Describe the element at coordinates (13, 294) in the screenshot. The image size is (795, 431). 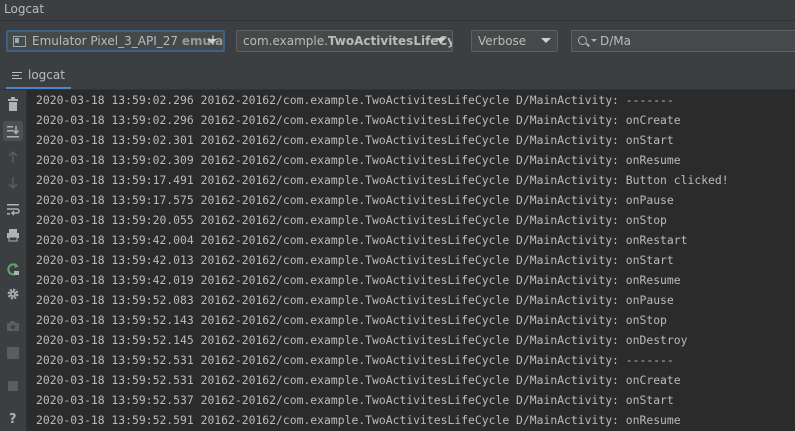
I see `gear-icon` at that location.